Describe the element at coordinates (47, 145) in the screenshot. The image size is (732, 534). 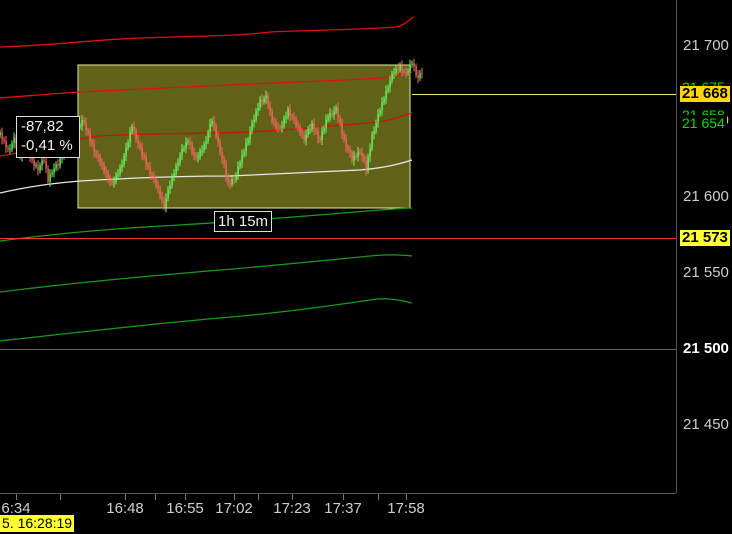
I see `measure-change-percent: -0,41 %` at that location.